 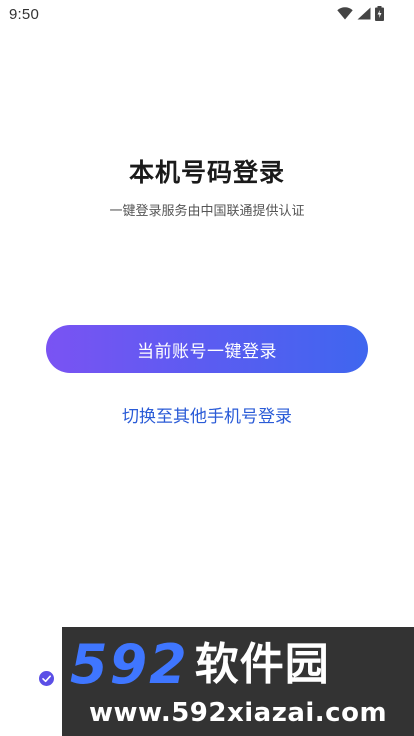 What do you see at coordinates (207, 349) in the screenshot?
I see `one-click-login-button: 当前账号一键登录` at bounding box center [207, 349].